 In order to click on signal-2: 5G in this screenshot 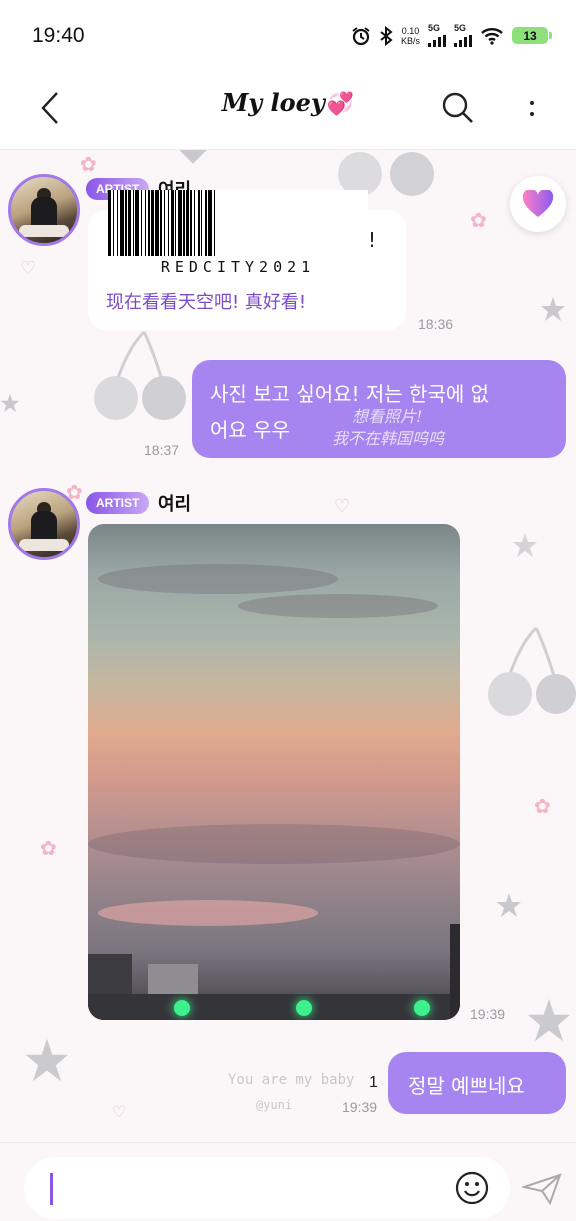, I will do `click(463, 35)`.